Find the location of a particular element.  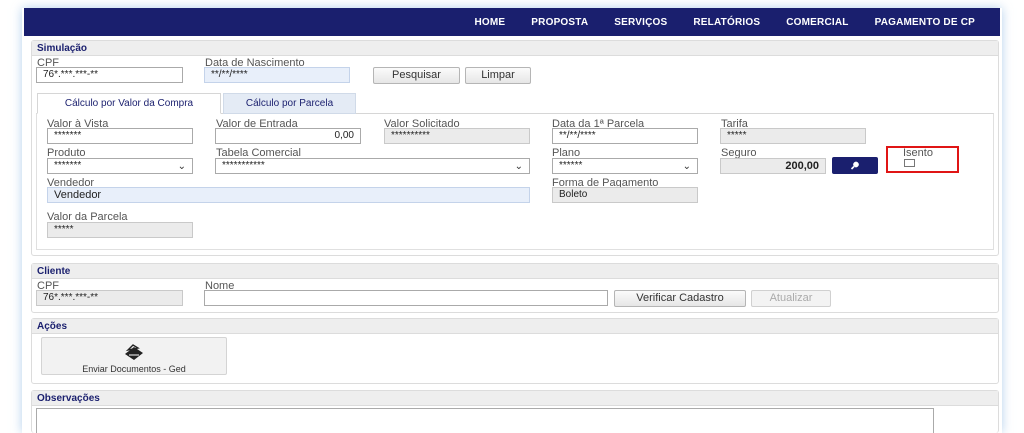

tab-valor-compra: Cálculo por Valor da Compra is located at coordinates (129, 103).